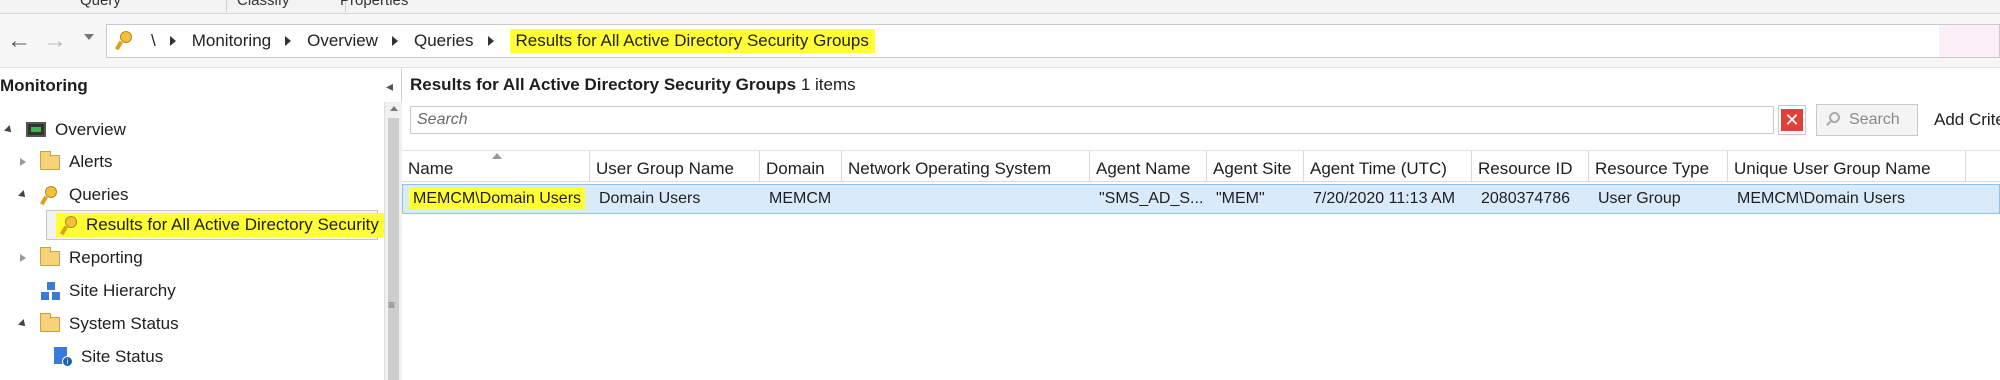 Image resolution: width=2000 pixels, height=380 pixels. I want to click on tree-item-label: Reporting, so click(106, 257).